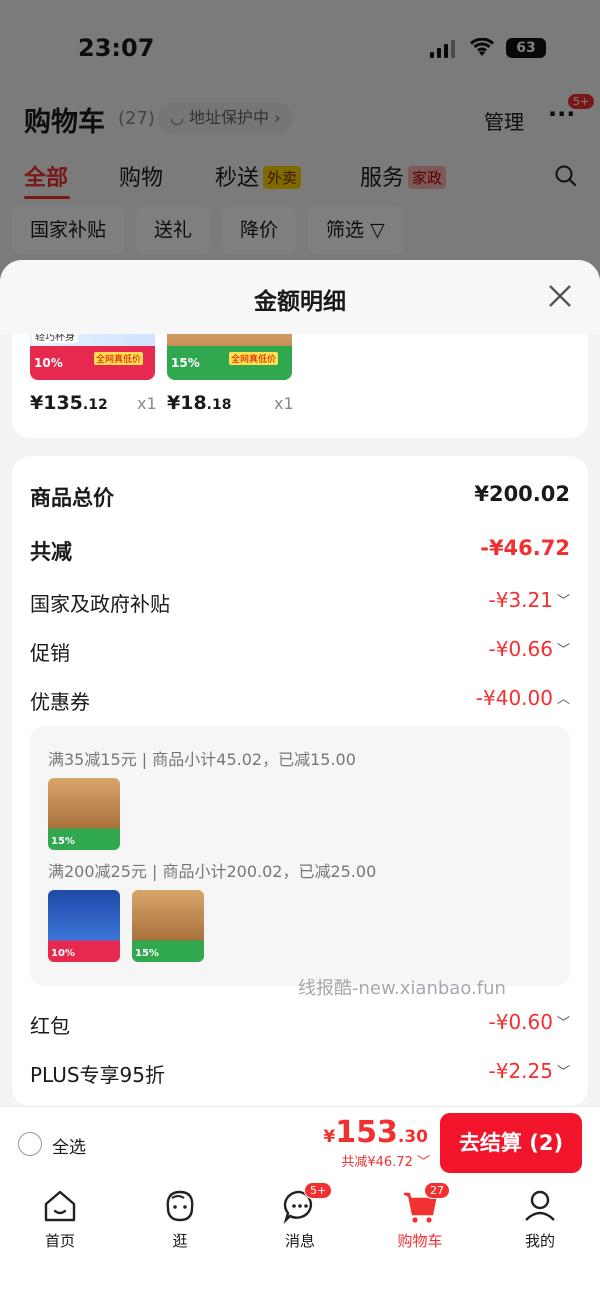 Image resolution: width=600 pixels, height=1304 pixels. Describe the element at coordinates (525, 548) in the screenshot. I see `total-discount-value: -¥46.72` at that location.